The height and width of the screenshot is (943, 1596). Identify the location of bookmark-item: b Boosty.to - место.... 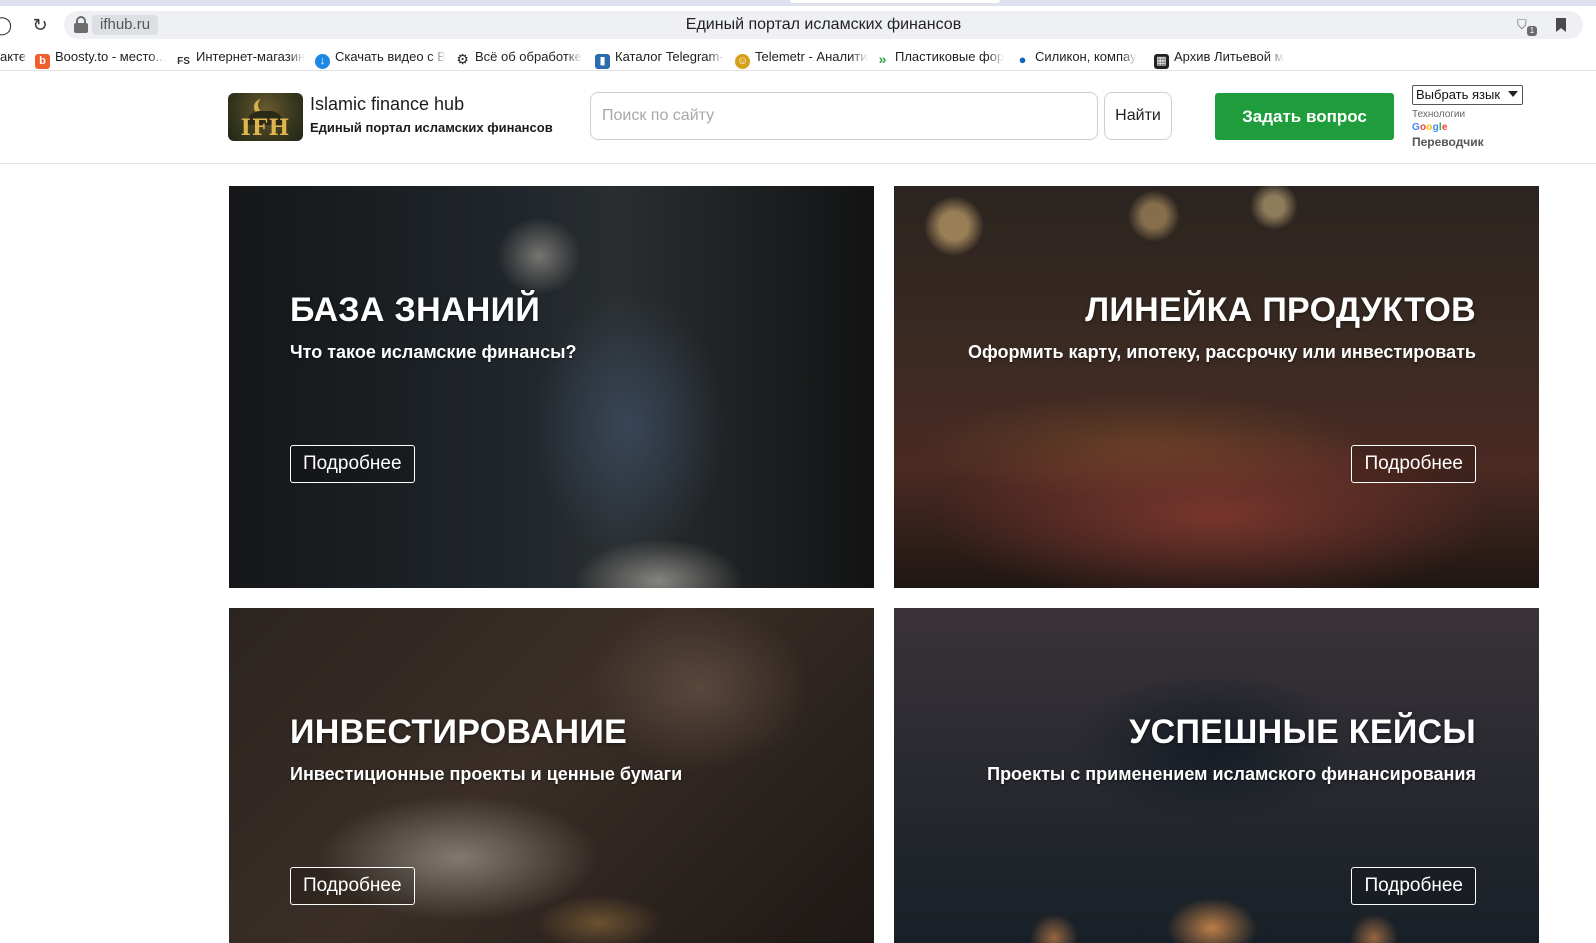
(100, 58).